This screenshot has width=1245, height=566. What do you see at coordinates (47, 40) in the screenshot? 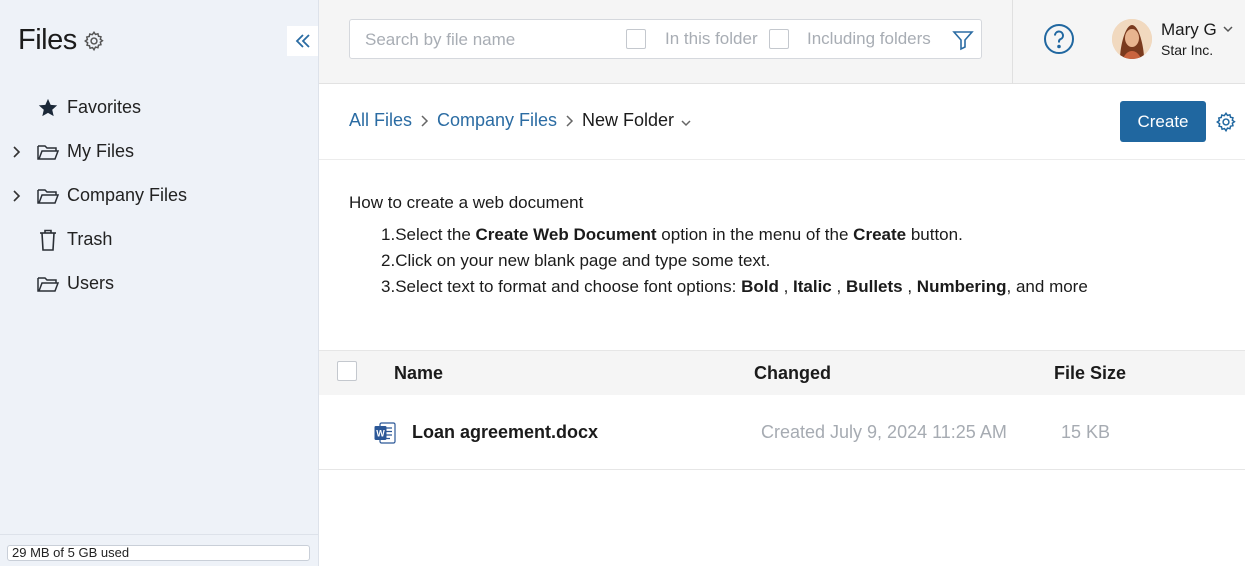
I see `app-title: Files` at bounding box center [47, 40].